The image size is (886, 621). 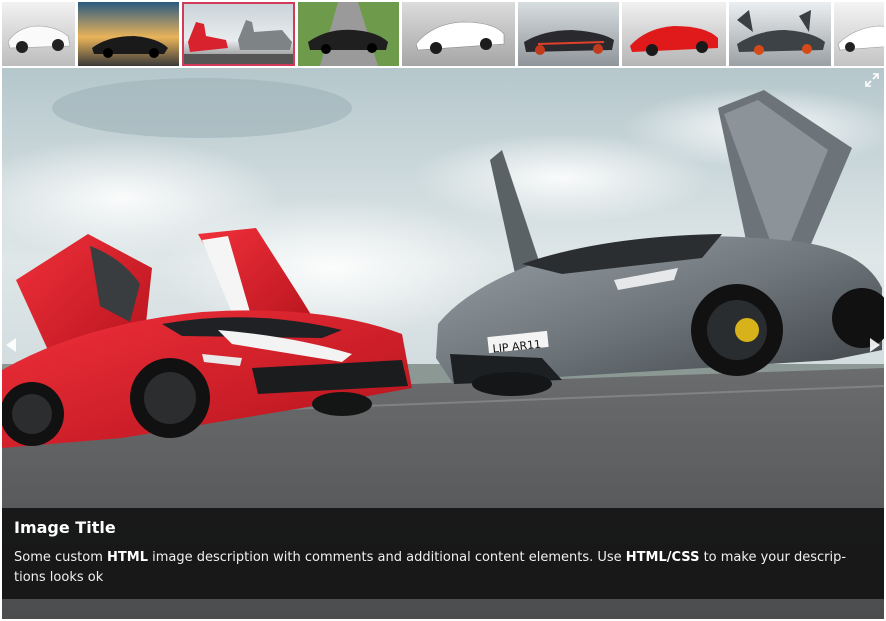 I want to click on expand-icon, so click(x=872, y=80).